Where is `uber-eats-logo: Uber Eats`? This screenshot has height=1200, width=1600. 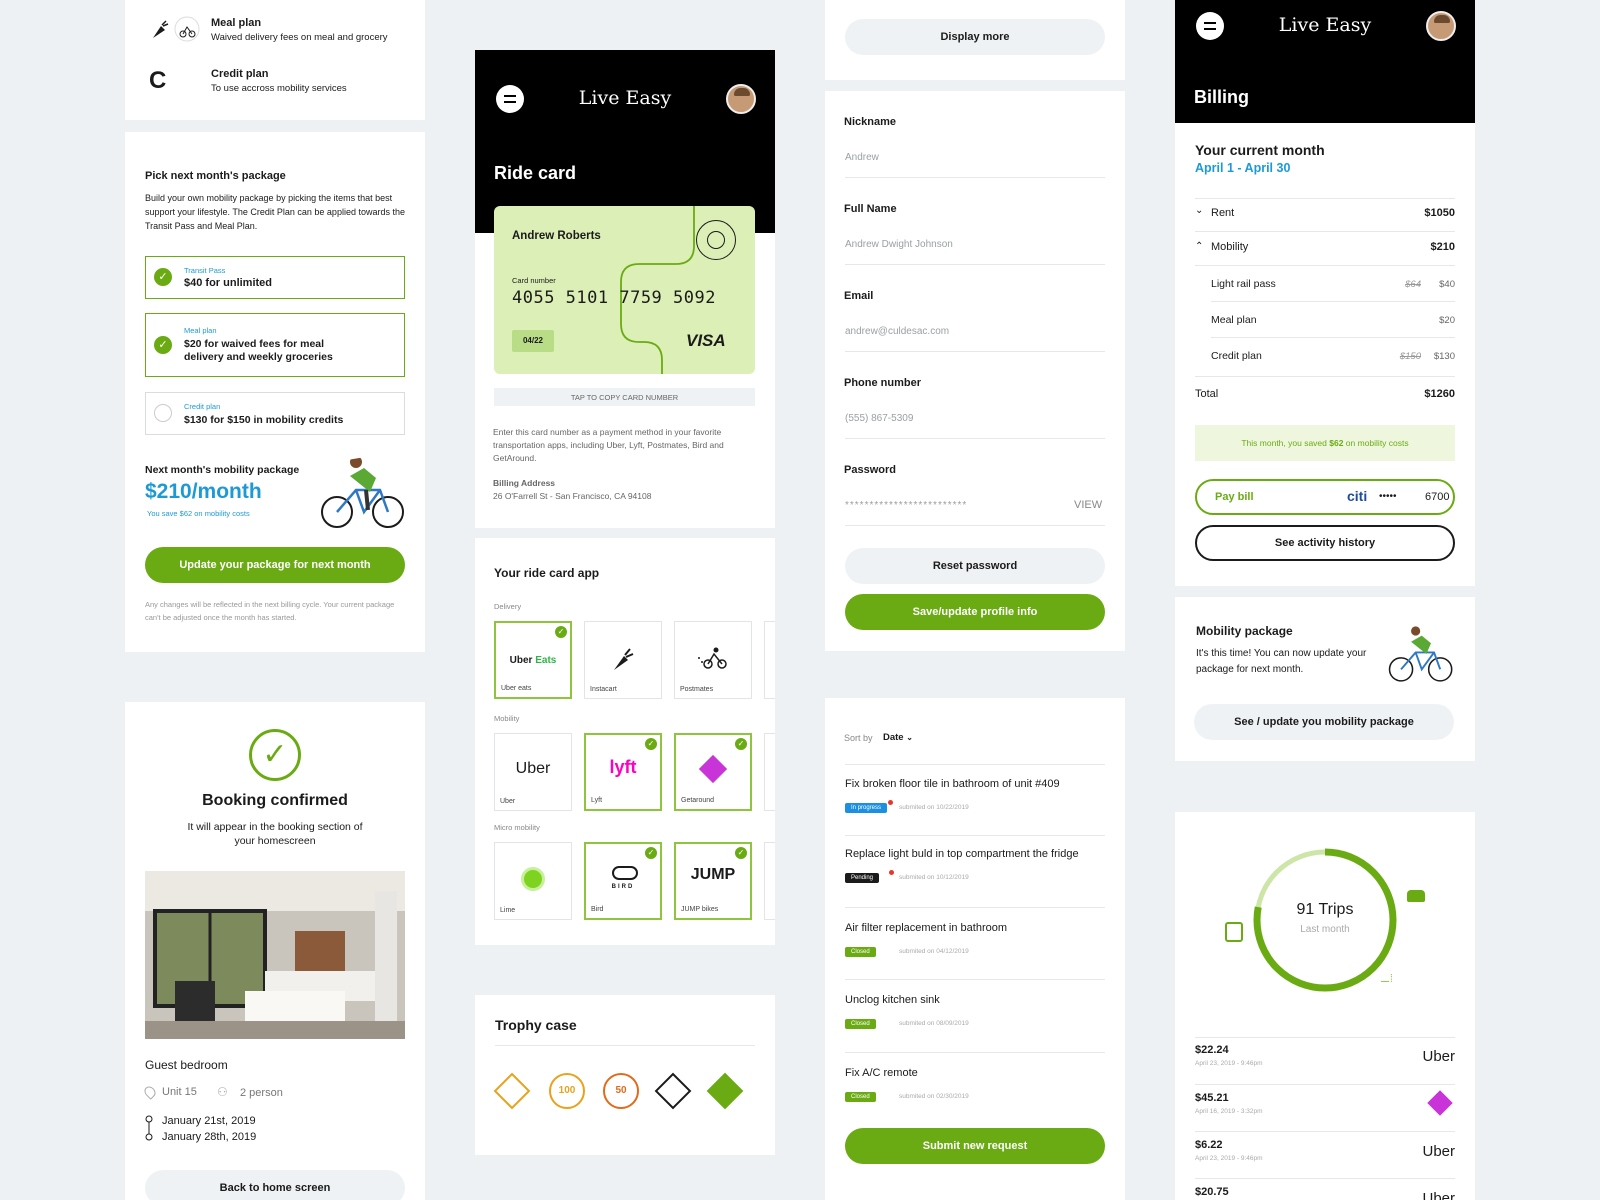 uber-eats-logo: Uber Eats is located at coordinates (533, 660).